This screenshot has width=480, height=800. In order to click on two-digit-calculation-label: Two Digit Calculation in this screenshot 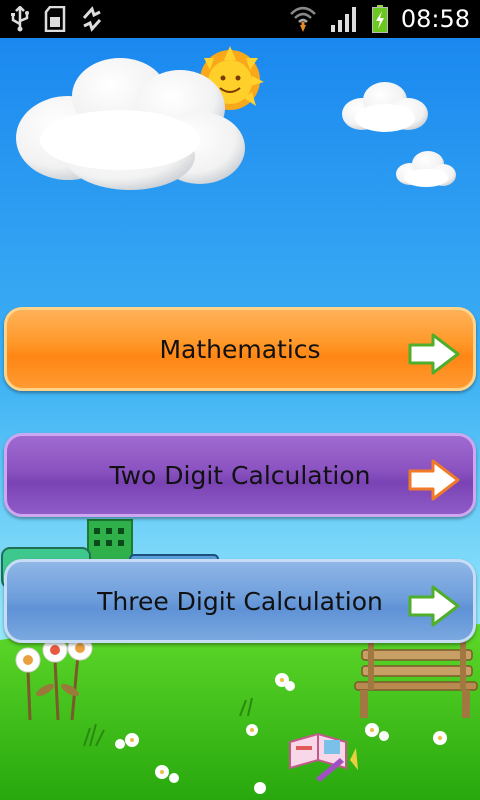, I will do `click(240, 475)`.